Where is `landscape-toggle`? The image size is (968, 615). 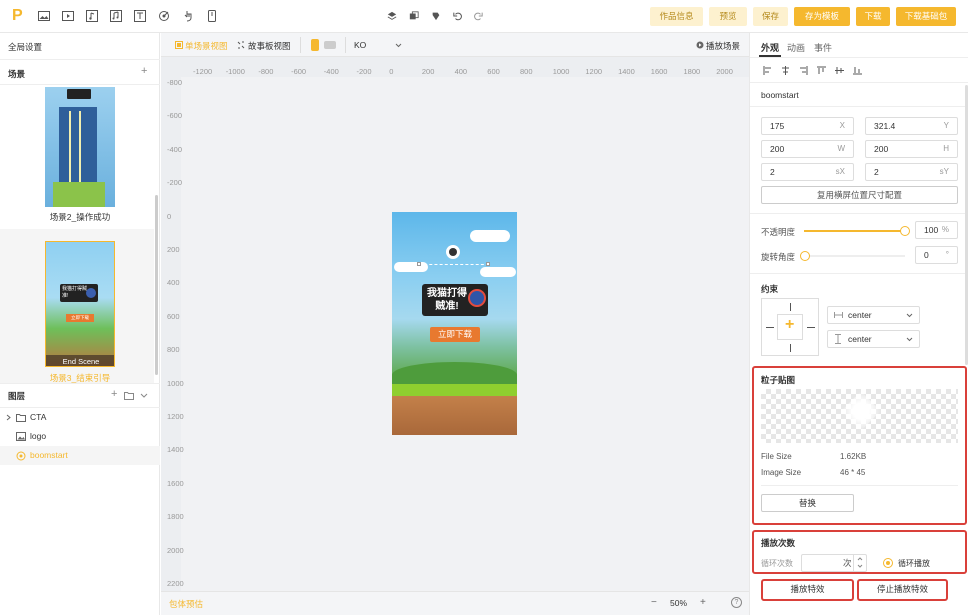
landscape-toggle is located at coordinates (330, 45).